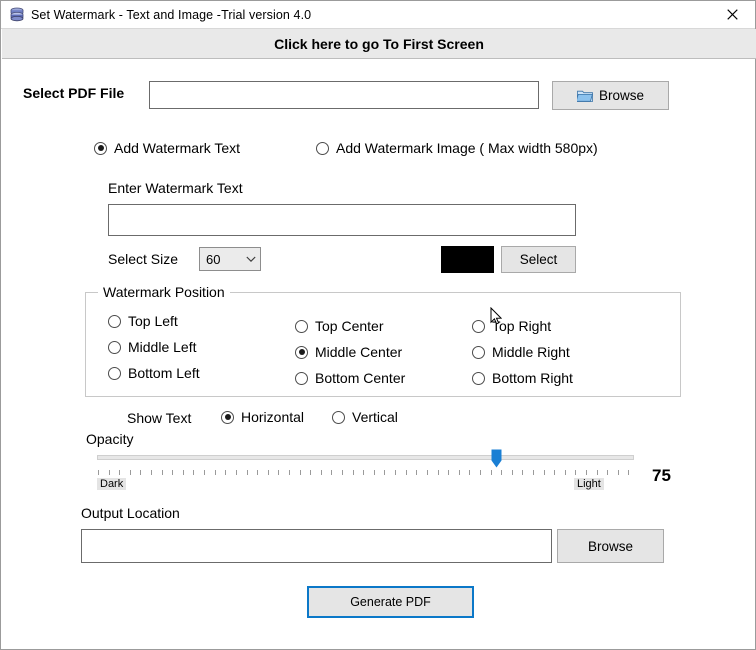 The height and width of the screenshot is (650, 756). I want to click on radio-position-middle-left-label: Middle Left, so click(162, 347).